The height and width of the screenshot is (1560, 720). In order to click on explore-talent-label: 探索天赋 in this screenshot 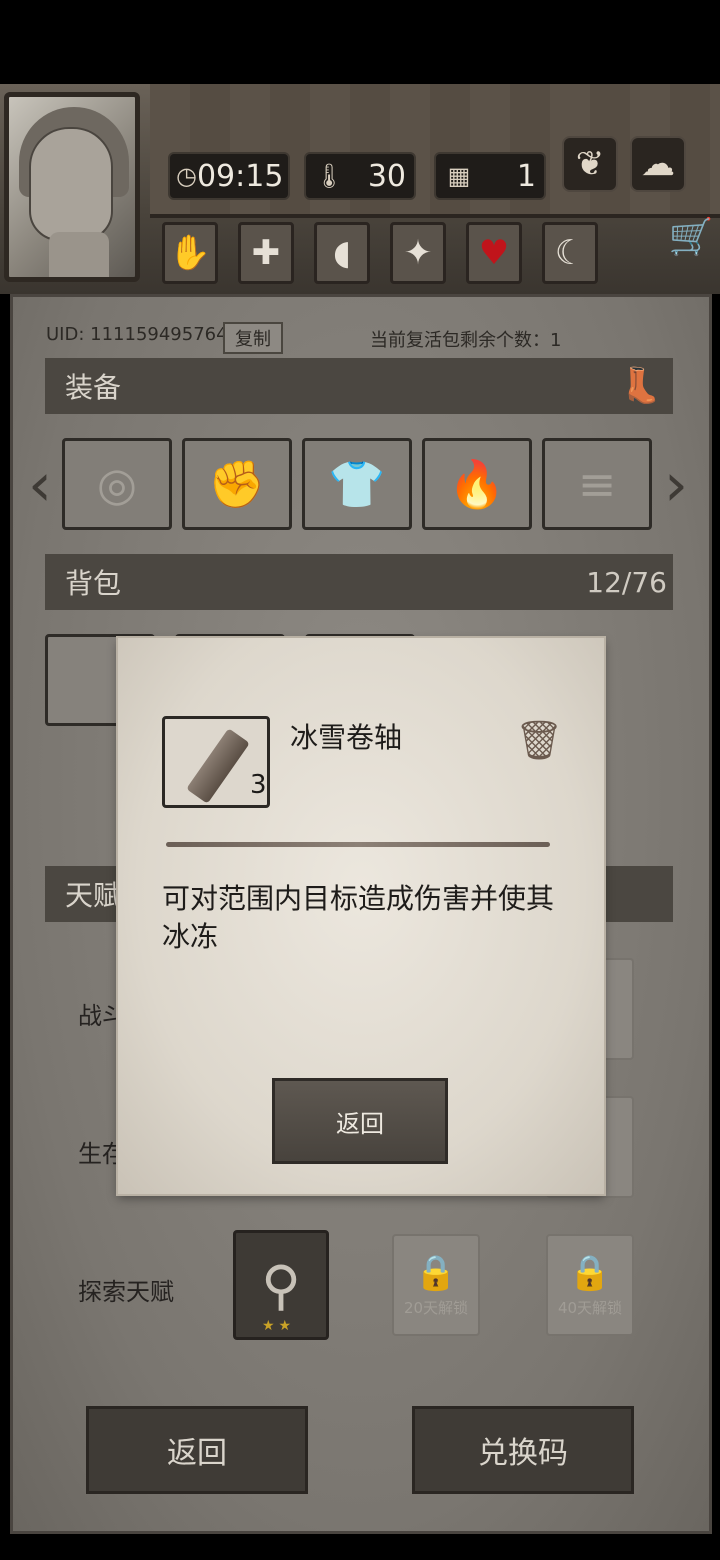, I will do `click(126, 1292)`.